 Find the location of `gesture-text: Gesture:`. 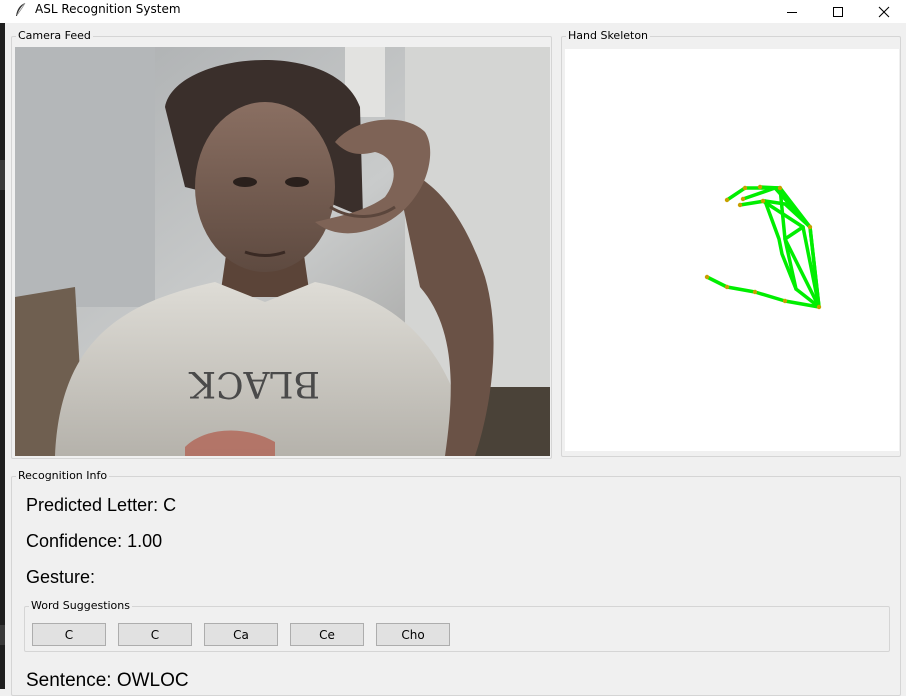

gesture-text: Gesture: is located at coordinates (61, 577).